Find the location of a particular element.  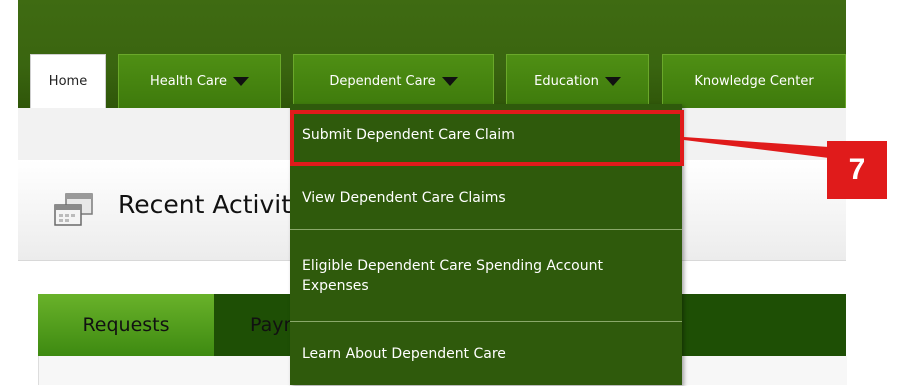

callout-pointer is located at coordinates (756, 147).